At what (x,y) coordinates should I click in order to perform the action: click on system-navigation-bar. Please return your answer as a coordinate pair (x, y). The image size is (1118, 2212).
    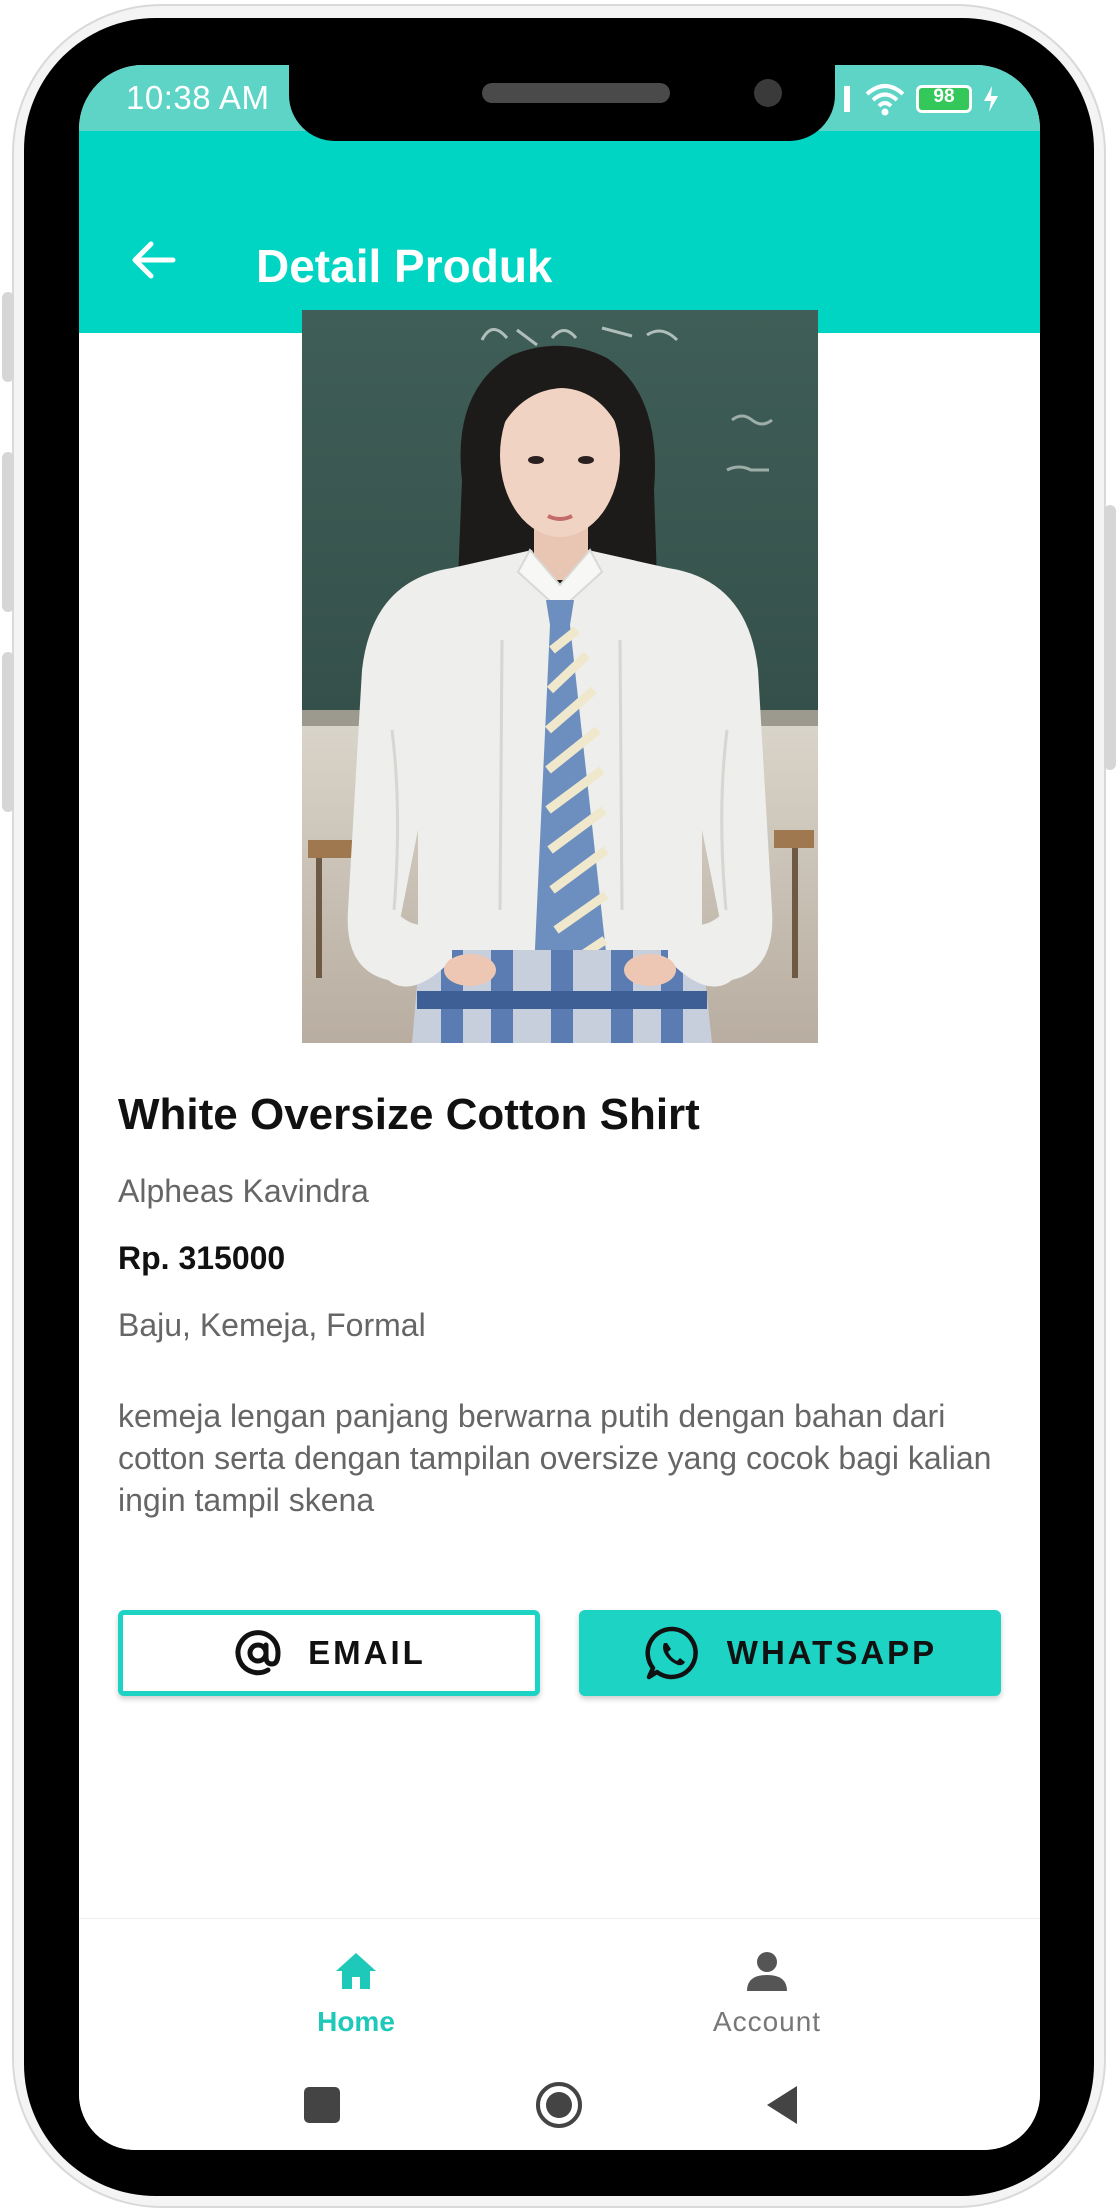
    Looking at the image, I should click on (559, 2104).